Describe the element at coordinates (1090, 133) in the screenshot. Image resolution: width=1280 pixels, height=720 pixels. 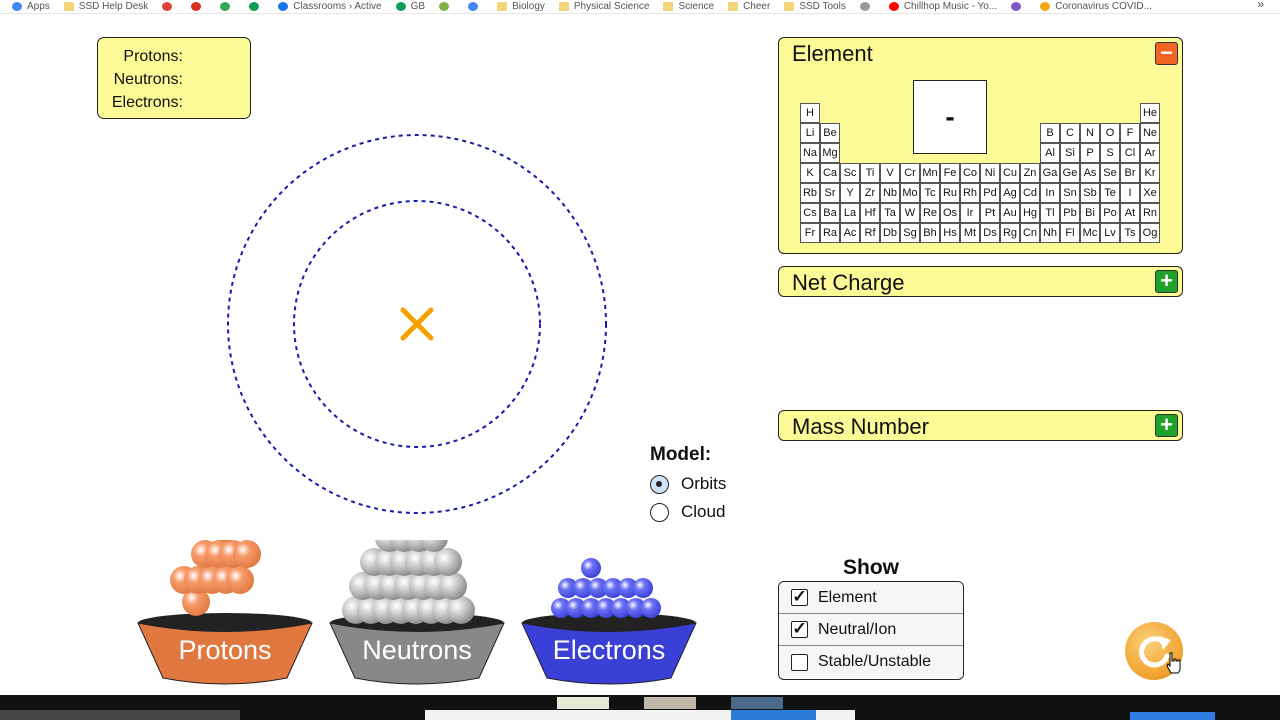
I see `element-cell-n: N` at that location.